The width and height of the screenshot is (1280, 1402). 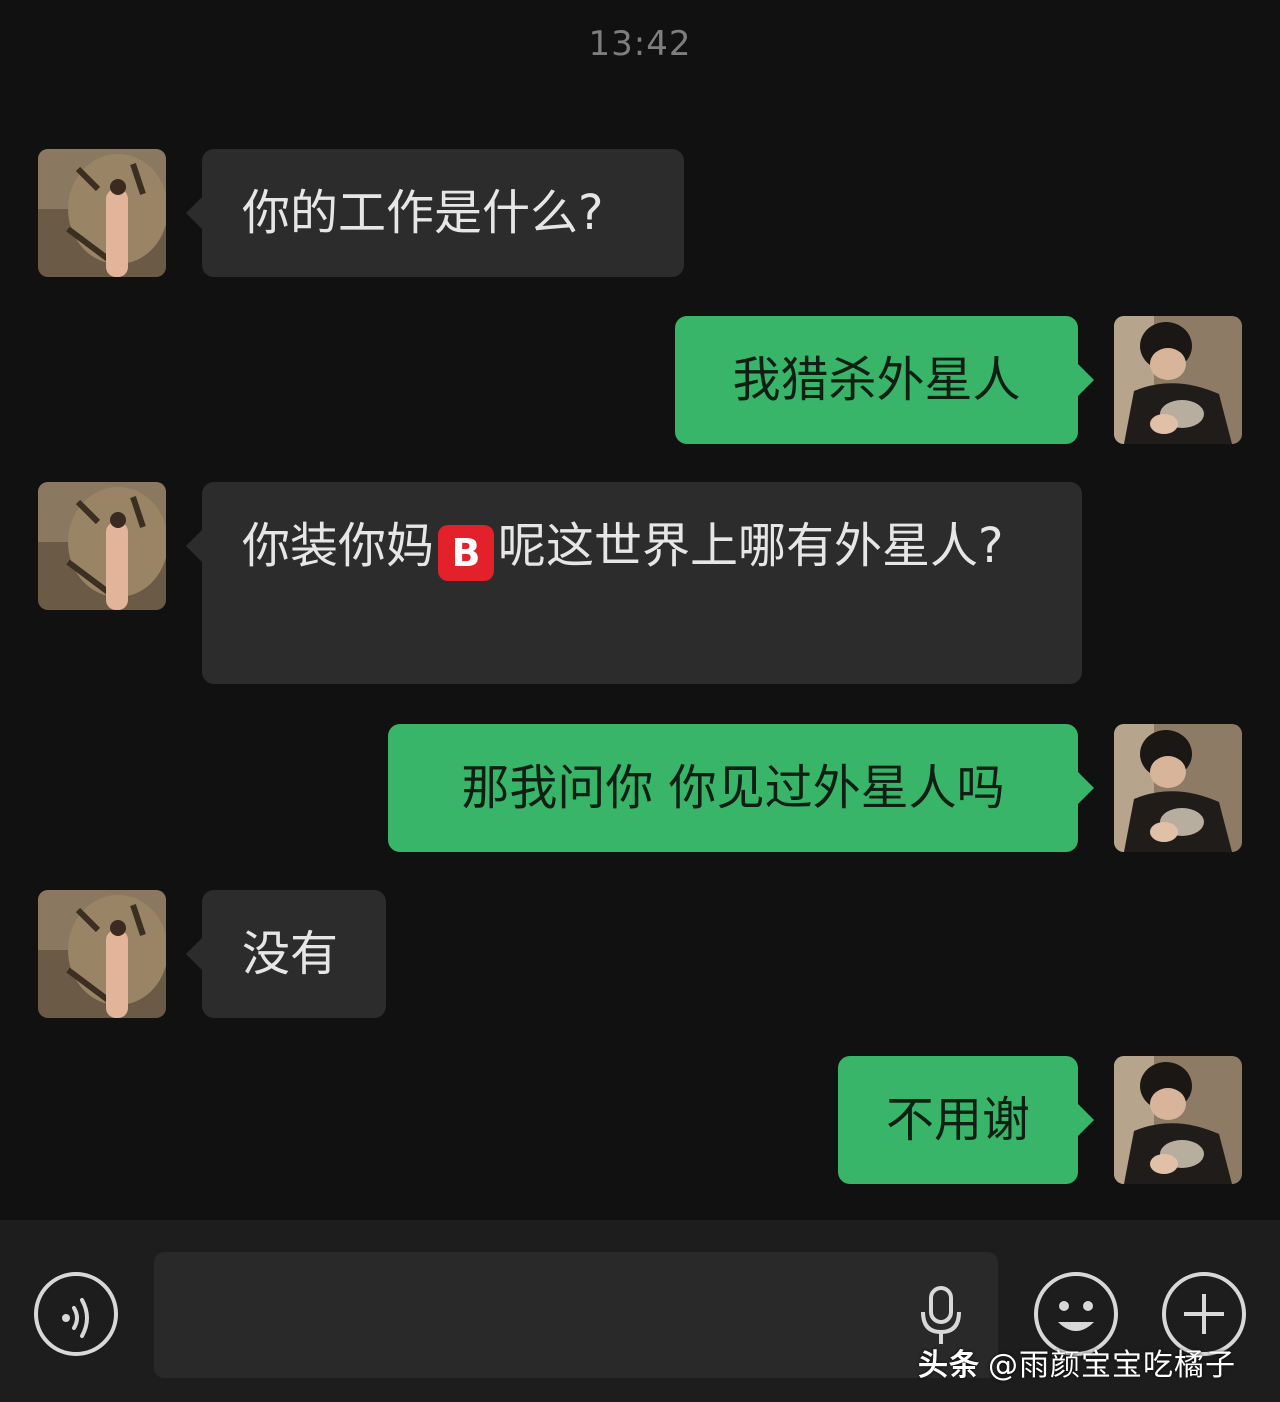 I want to click on message-text: 你装你妈, so click(x=338, y=546).